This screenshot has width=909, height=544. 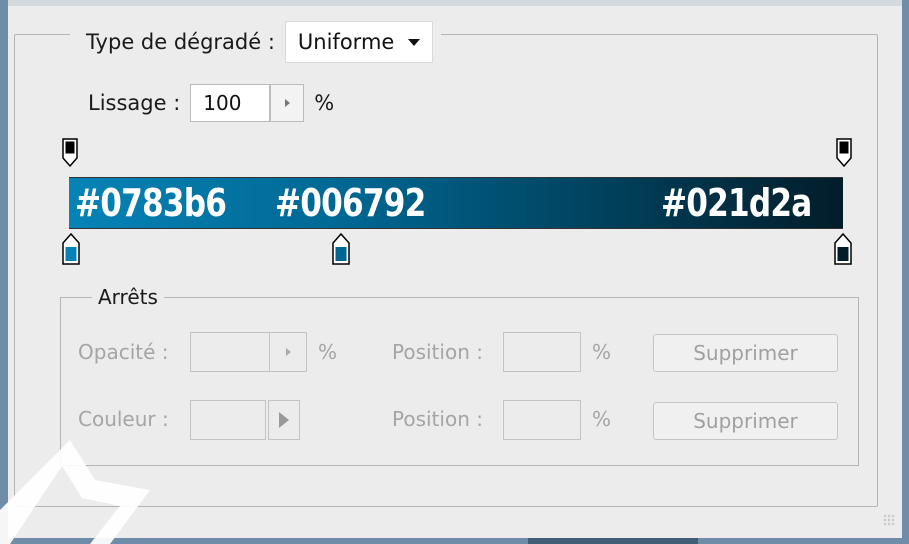 I want to click on watermark-logo, so click(x=75, y=492).